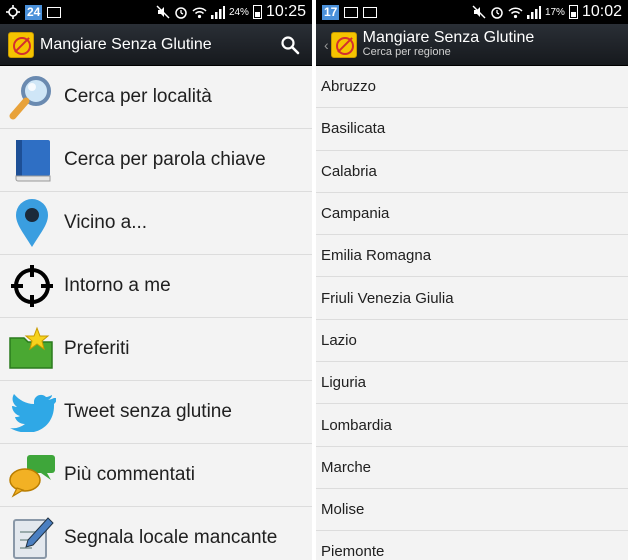 This screenshot has width=628, height=560. Describe the element at coordinates (601, 11) in the screenshot. I see `clock: 10:02` at that location.